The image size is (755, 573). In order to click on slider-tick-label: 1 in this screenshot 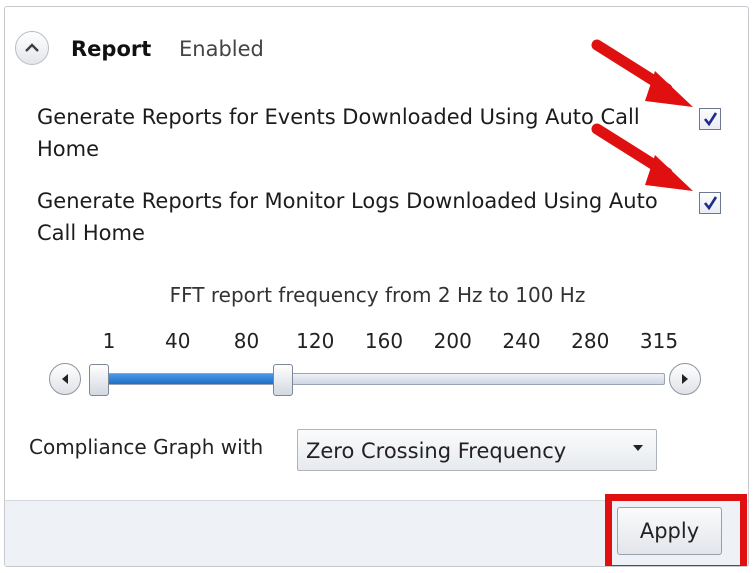, I will do `click(109, 341)`.